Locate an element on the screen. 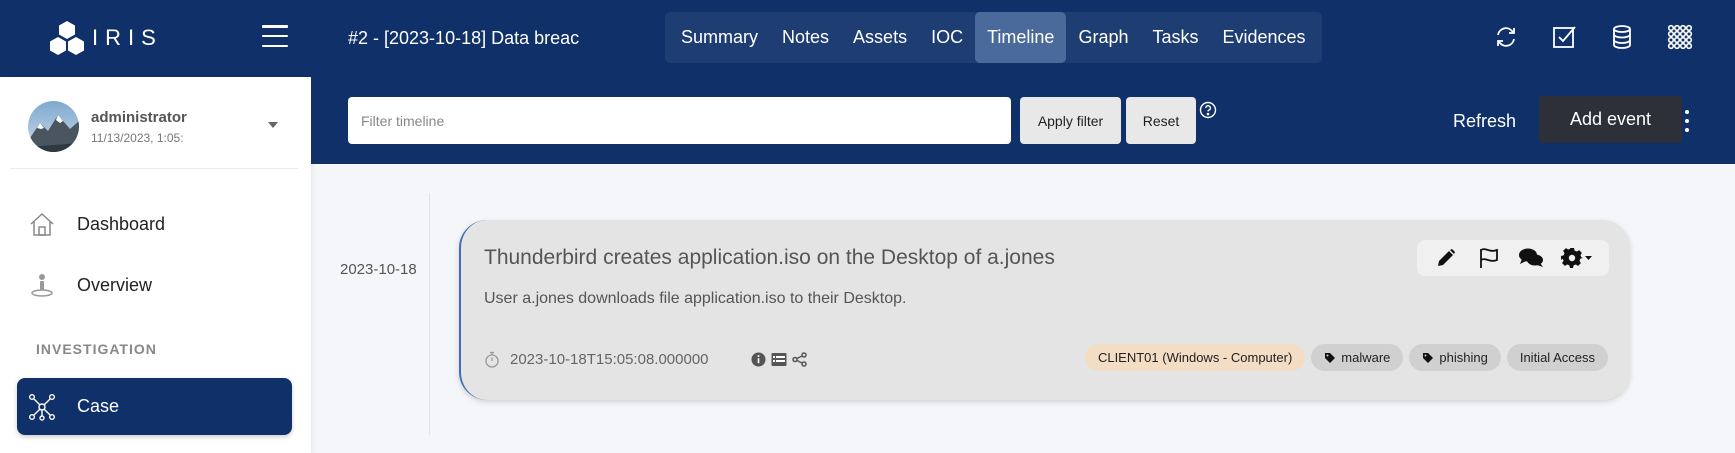 Image resolution: width=1735 pixels, height=453 pixels. asset-tag: CLIENT01 (Windows - Computer) is located at coordinates (1195, 357).